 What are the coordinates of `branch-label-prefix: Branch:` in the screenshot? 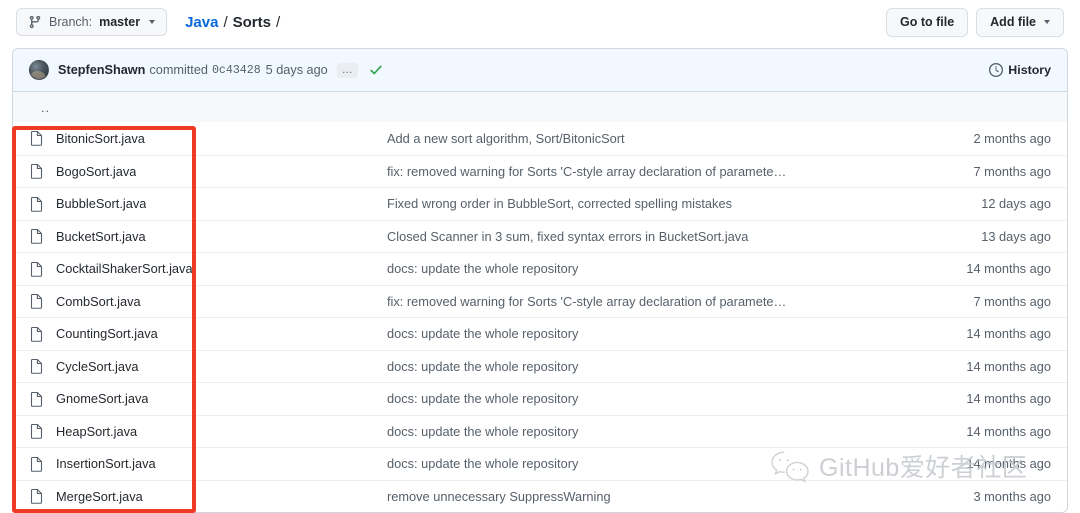 It's located at (71, 22).